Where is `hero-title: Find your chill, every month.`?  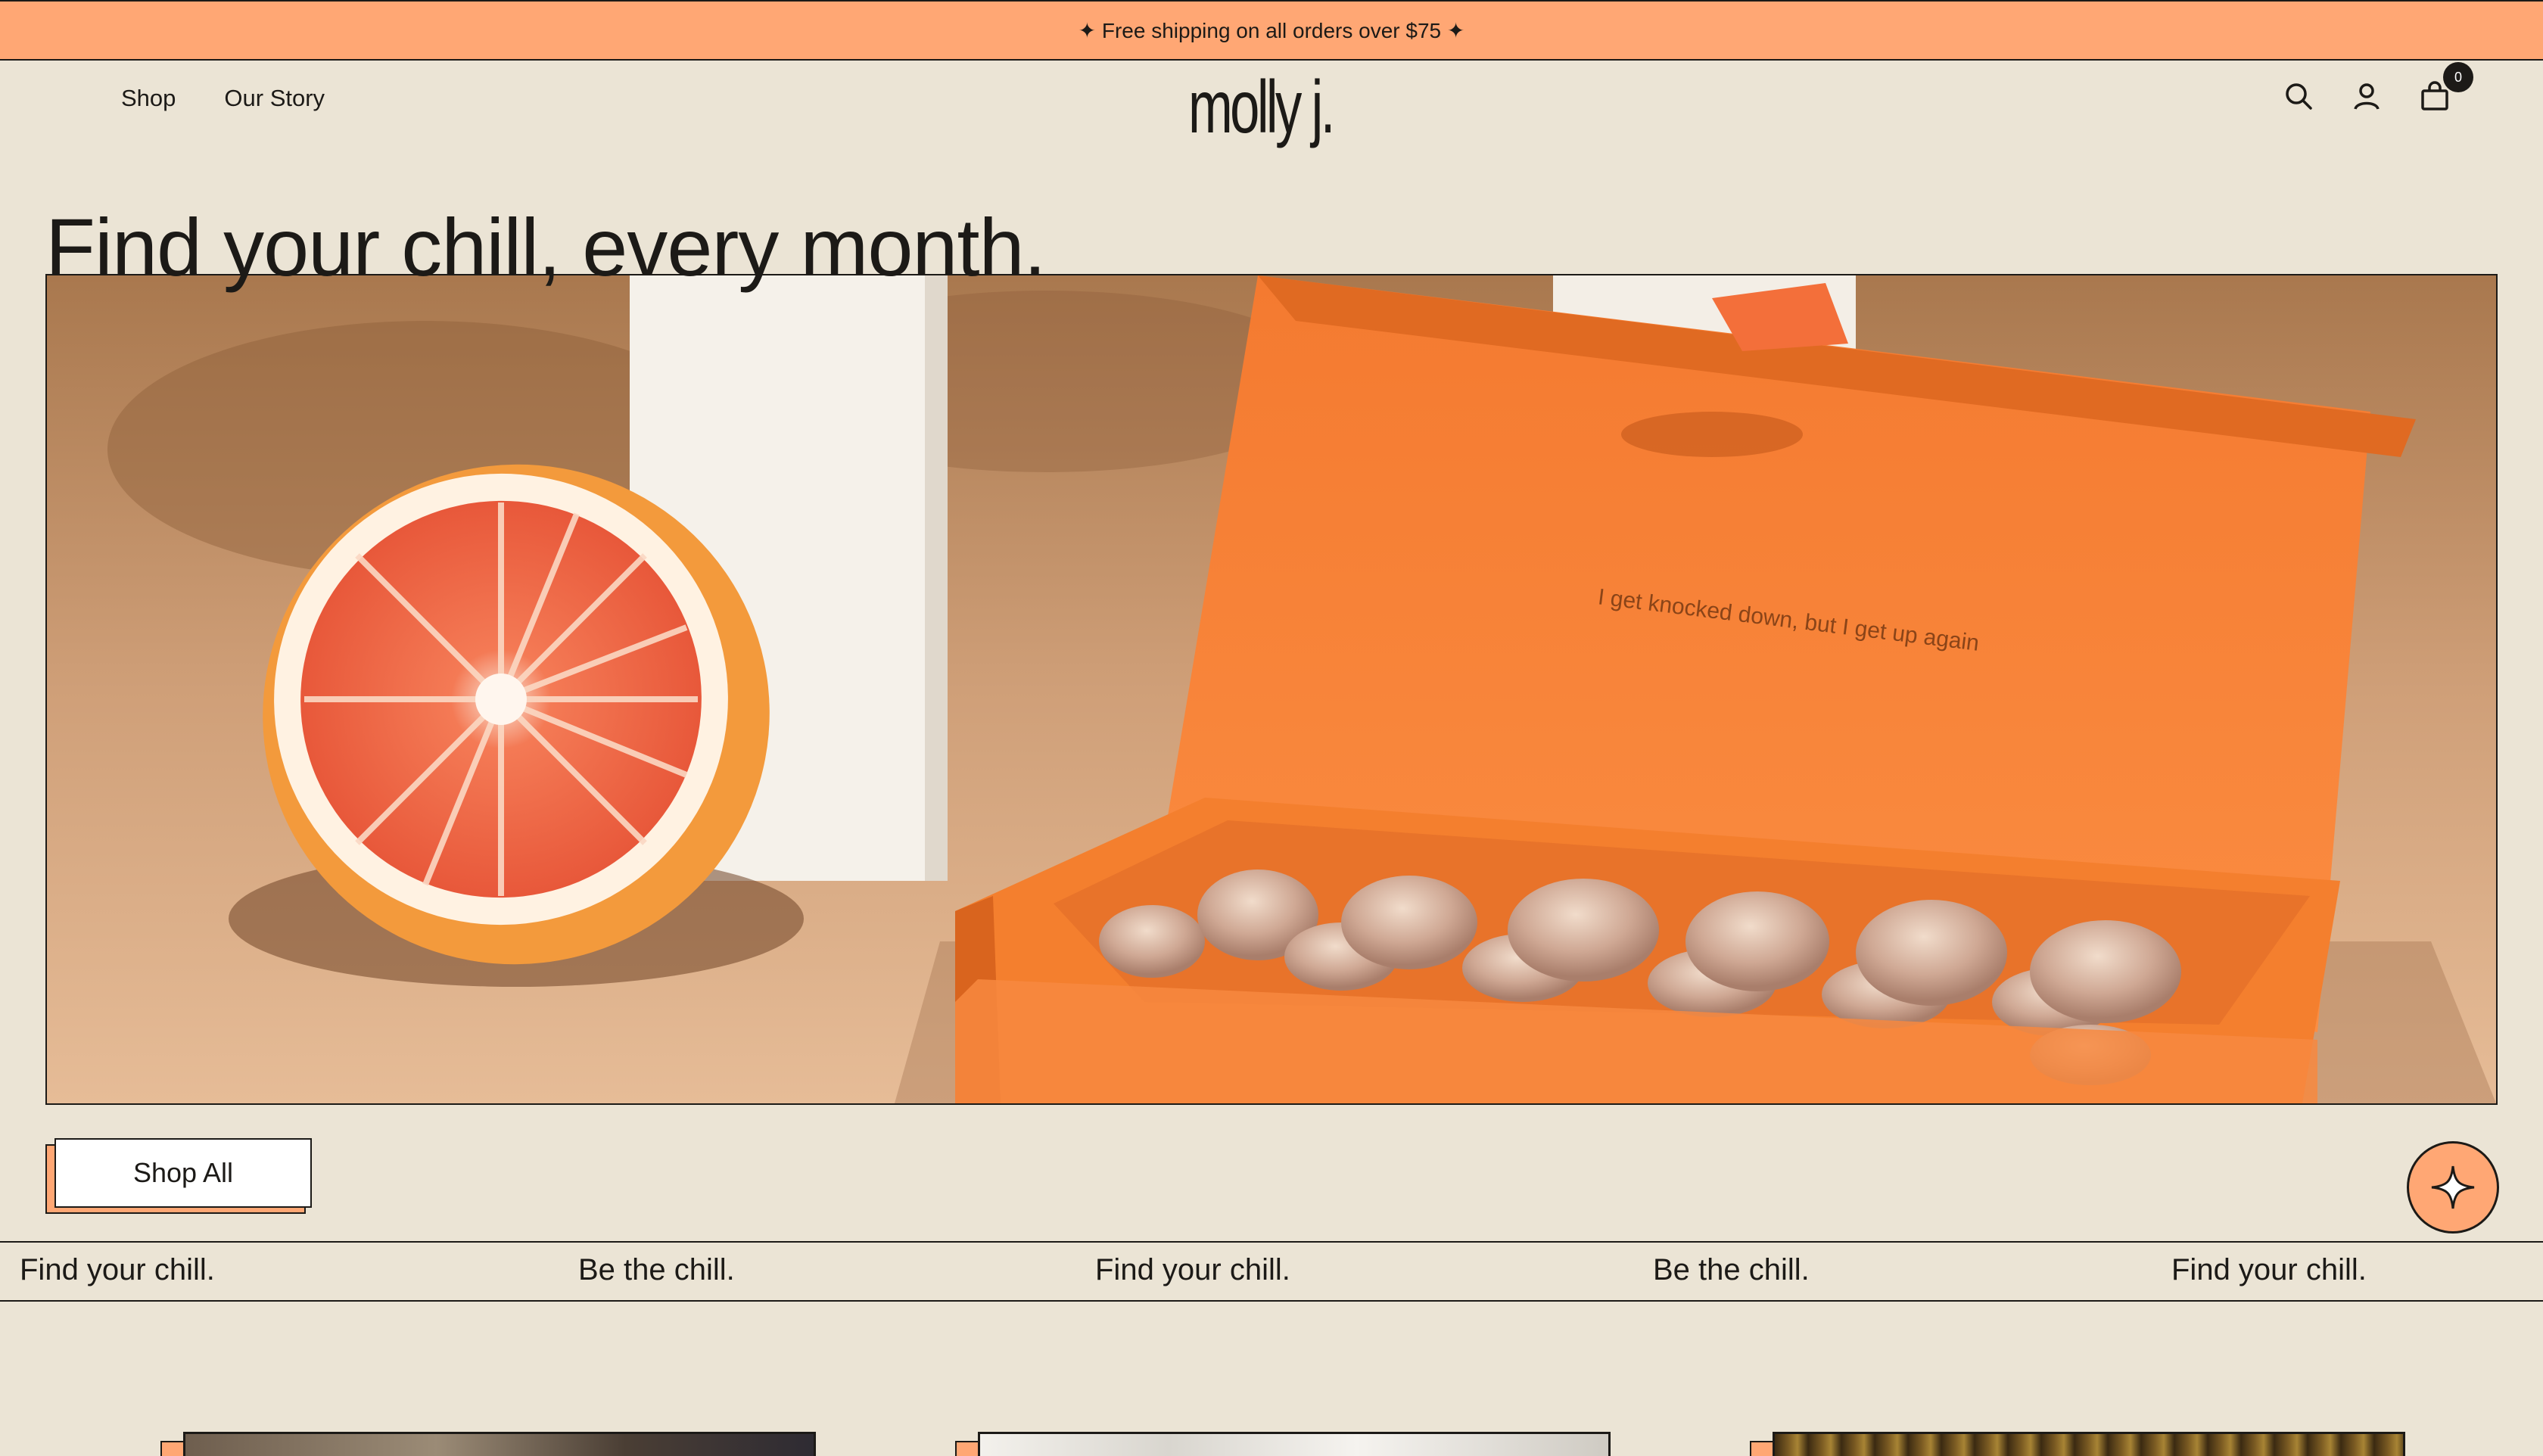
hero-title: Find your chill, every month. is located at coordinates (546, 247).